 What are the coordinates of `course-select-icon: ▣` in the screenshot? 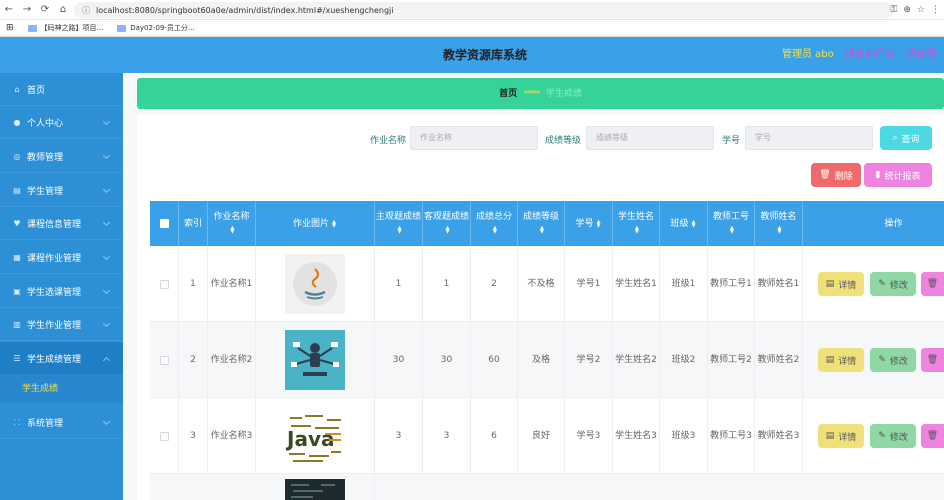 It's located at (17, 291).